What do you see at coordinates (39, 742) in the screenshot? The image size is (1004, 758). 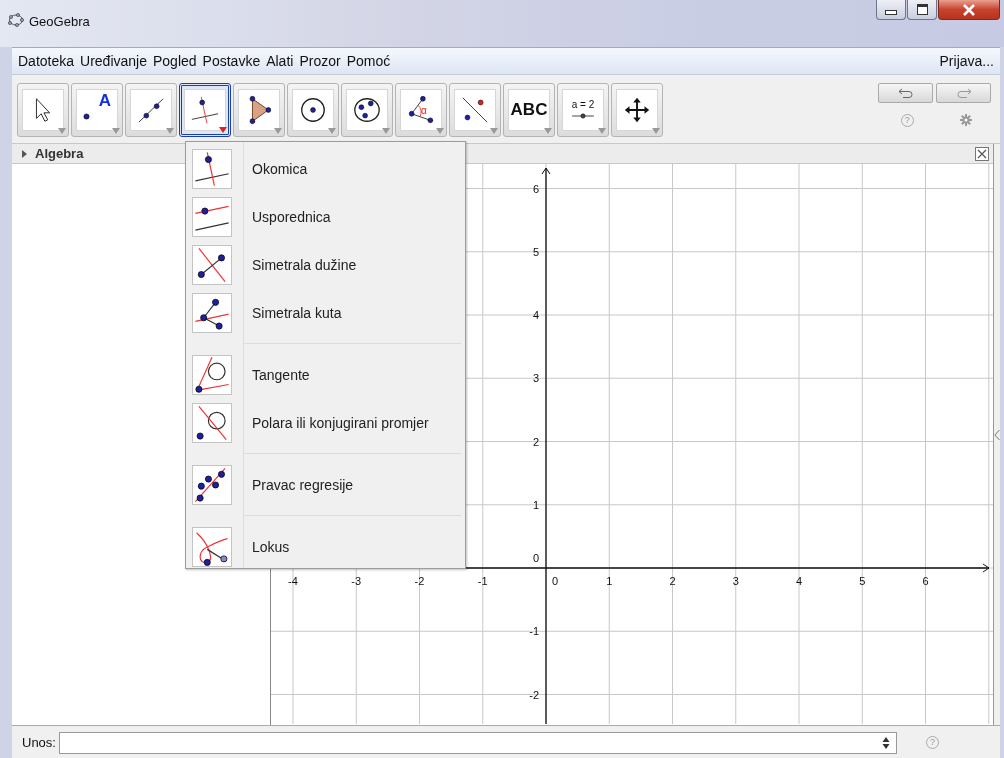 I see `input-label: Unos:` at bounding box center [39, 742].